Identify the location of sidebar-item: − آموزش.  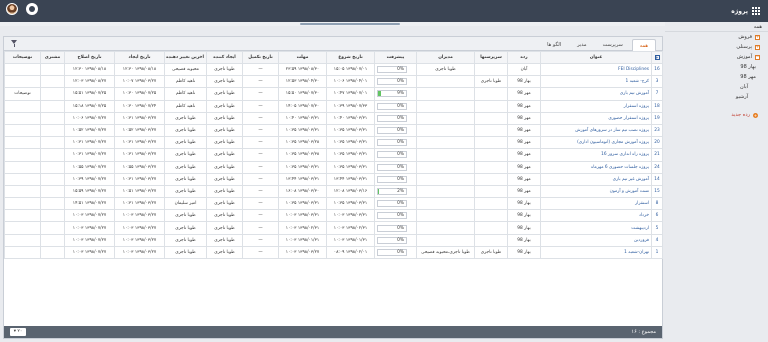
(716, 57).